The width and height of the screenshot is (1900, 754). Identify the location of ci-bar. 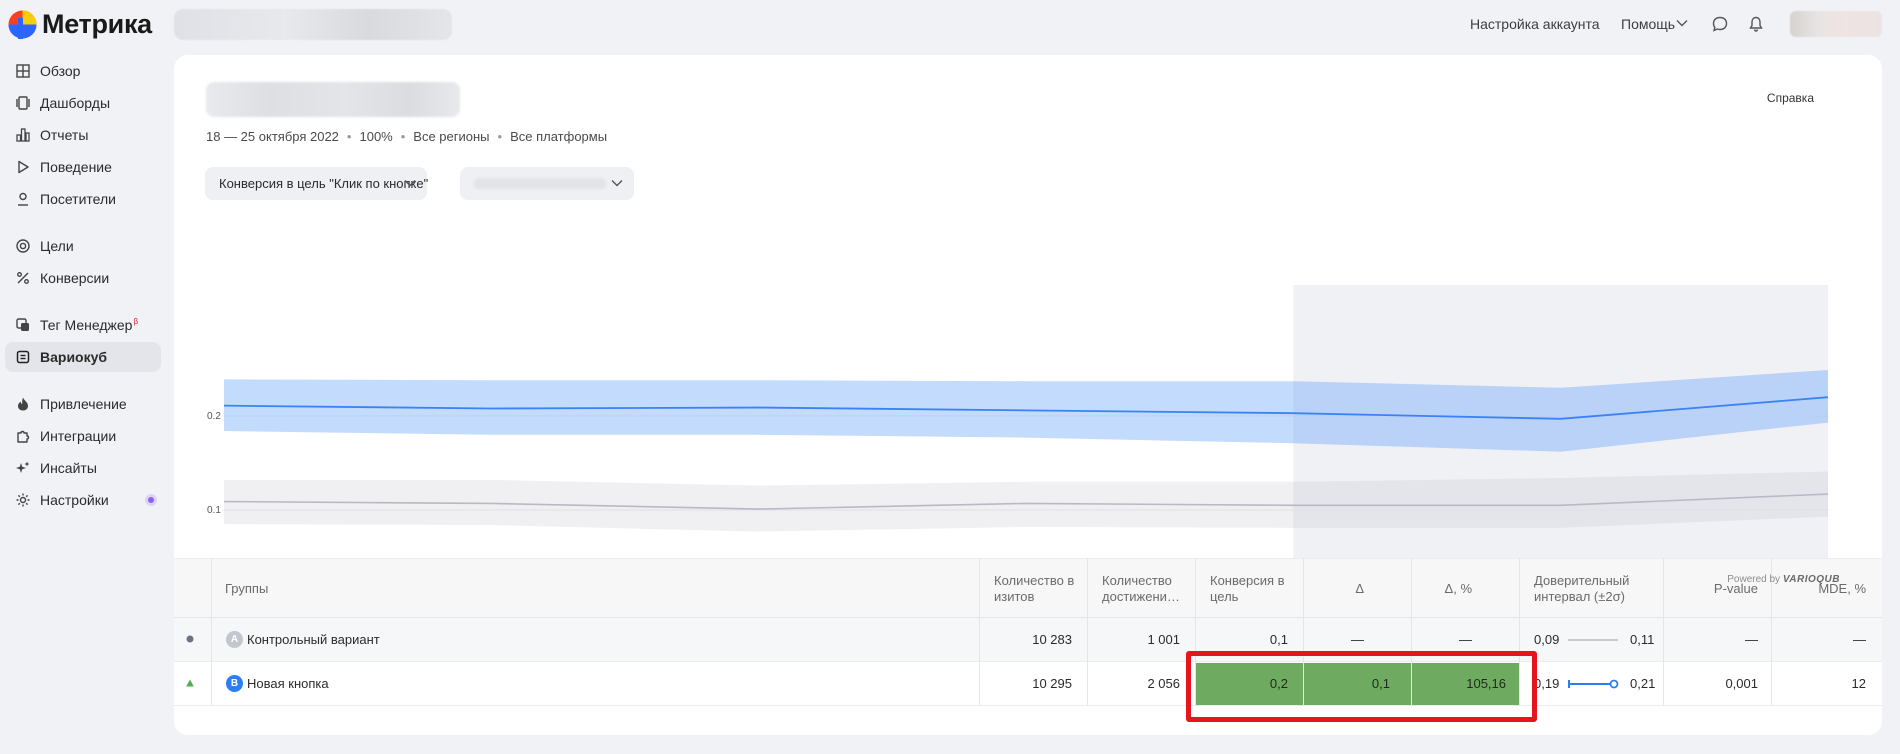
(1593, 640).